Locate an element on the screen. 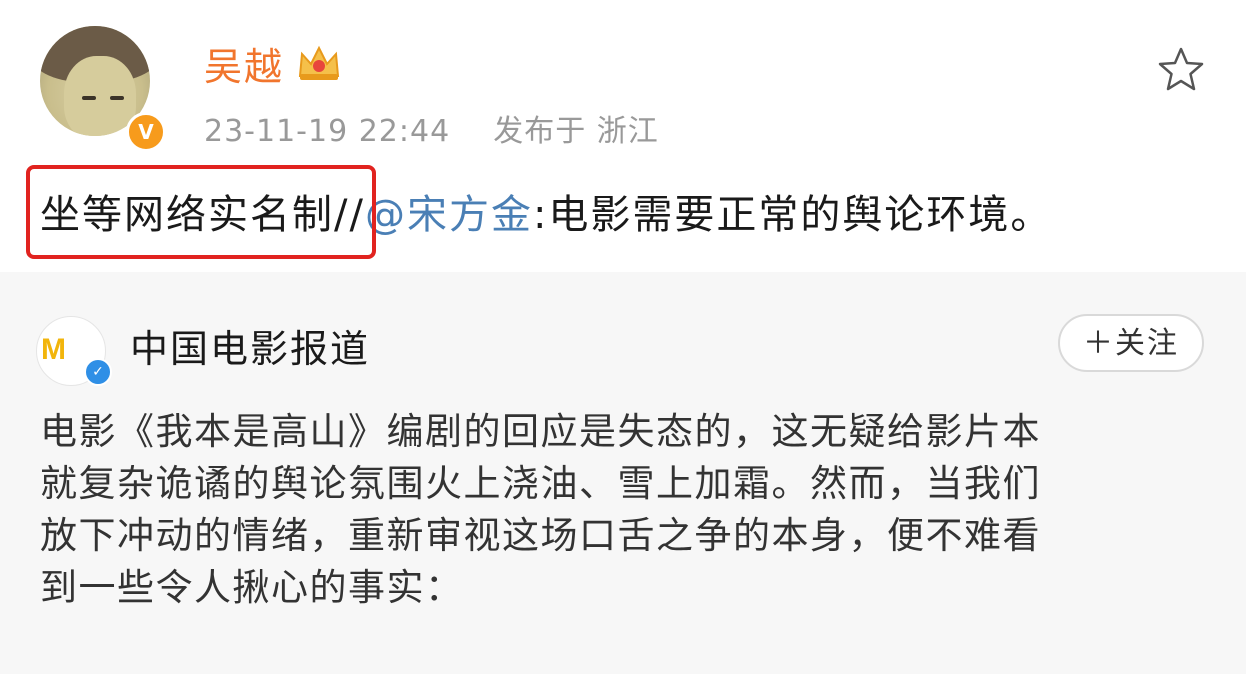 The image size is (1246, 674). repost-line: 到一些令人揪心的事实： is located at coordinates (252, 587).